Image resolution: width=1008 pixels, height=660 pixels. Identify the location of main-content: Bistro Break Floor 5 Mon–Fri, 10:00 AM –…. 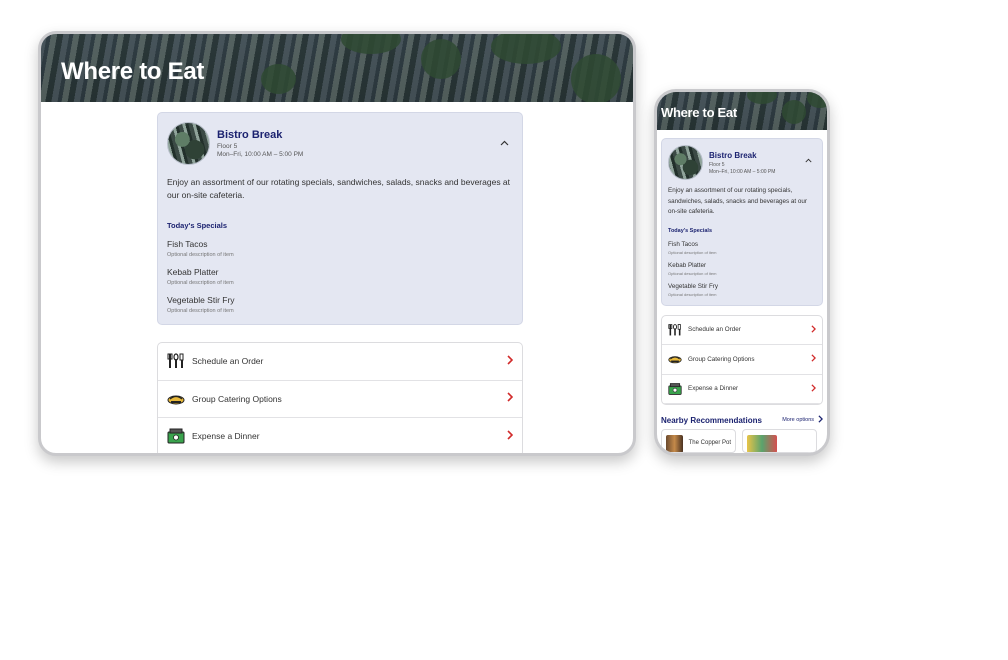
(742, 295).